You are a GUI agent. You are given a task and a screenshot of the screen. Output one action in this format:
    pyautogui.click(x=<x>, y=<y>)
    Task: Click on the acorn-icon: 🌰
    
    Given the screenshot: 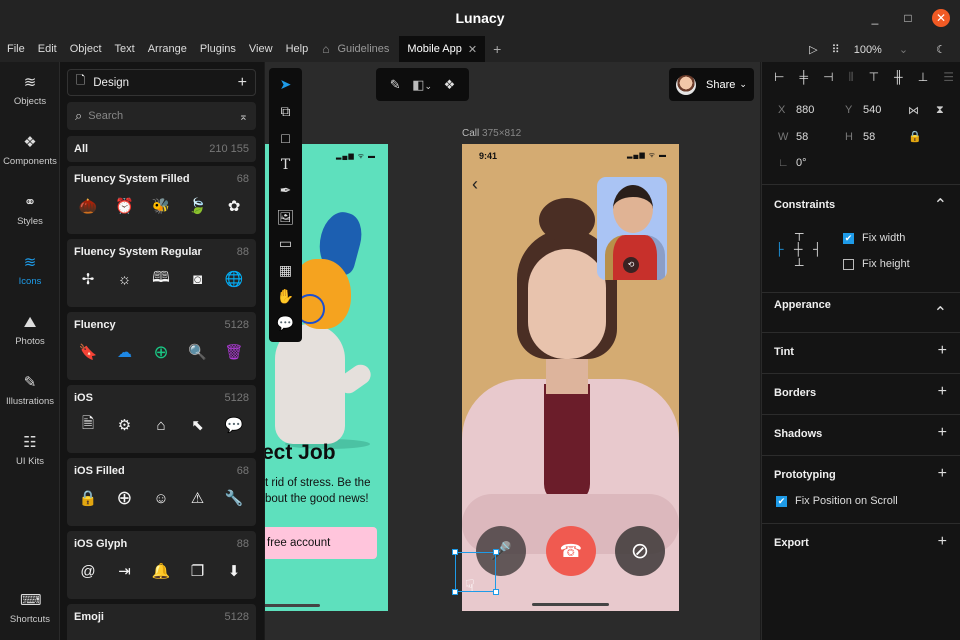 What is the action you would take?
    pyautogui.click(x=88, y=206)
    